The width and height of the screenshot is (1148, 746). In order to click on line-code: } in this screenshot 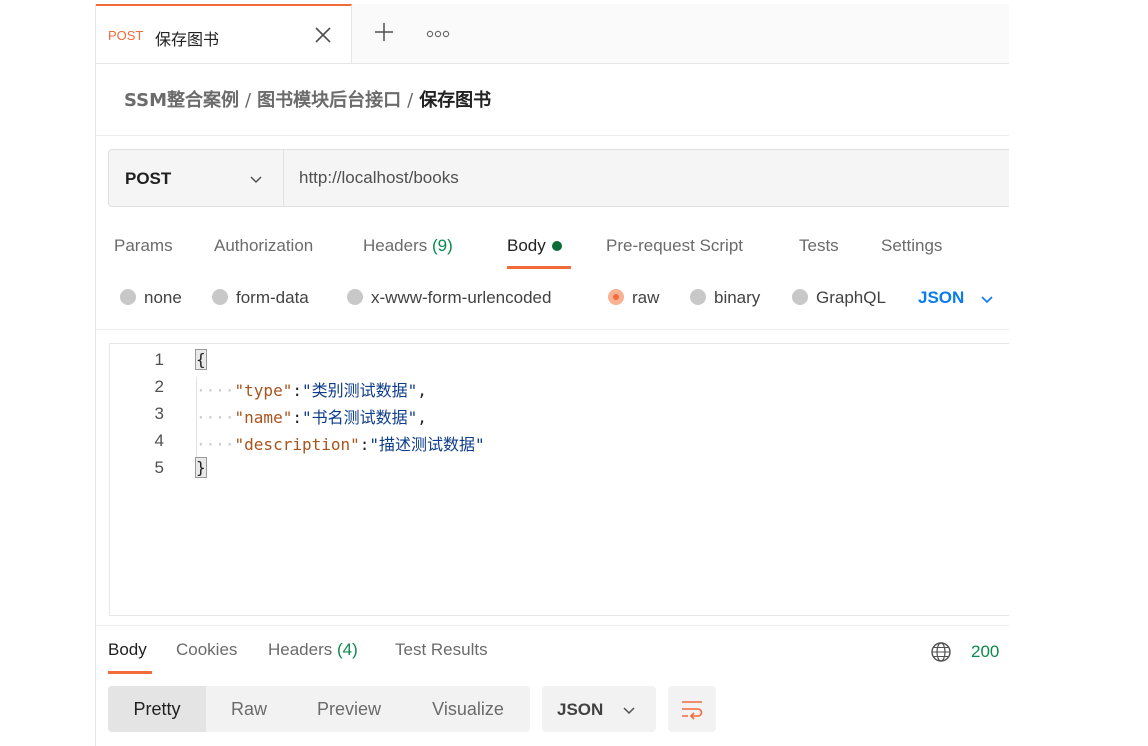, I will do `click(201, 467)`.